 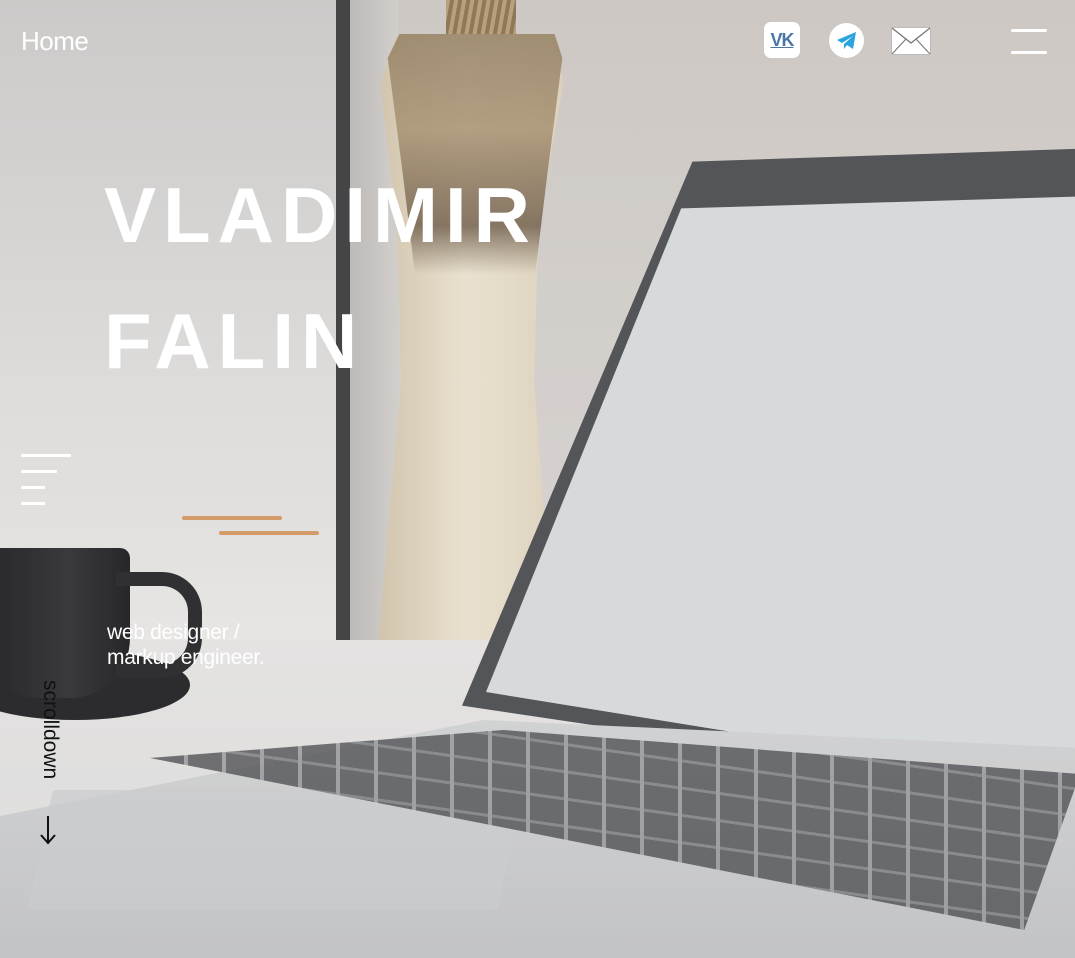 I want to click on arrow-down-glyph, so click(x=48, y=830).